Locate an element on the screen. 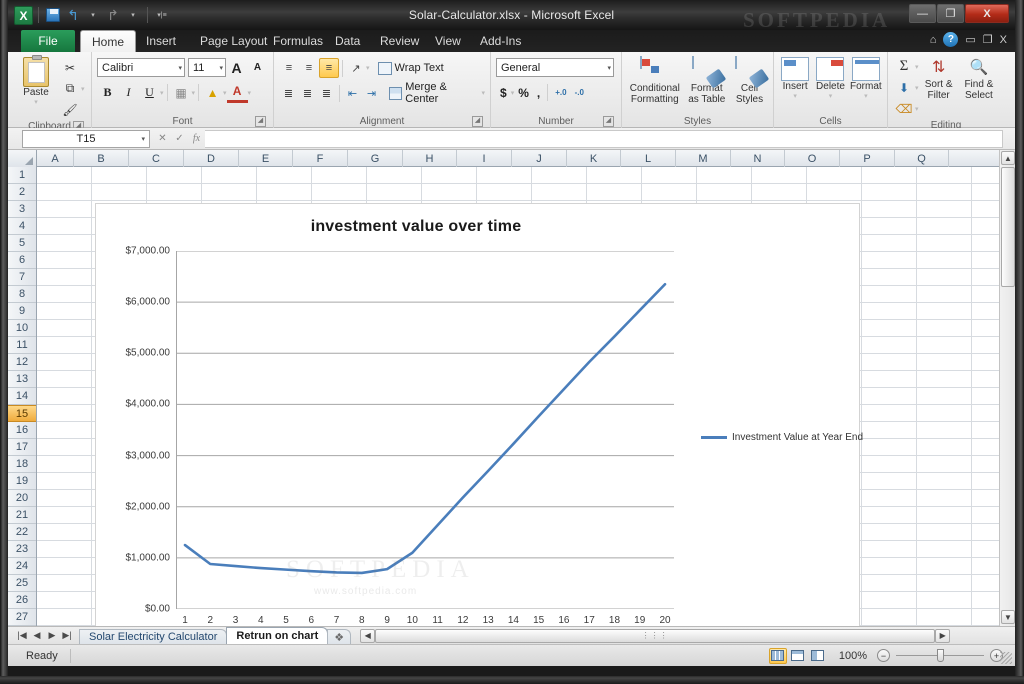 The height and width of the screenshot is (684, 1024). column-header-M: M is located at coordinates (703, 158).